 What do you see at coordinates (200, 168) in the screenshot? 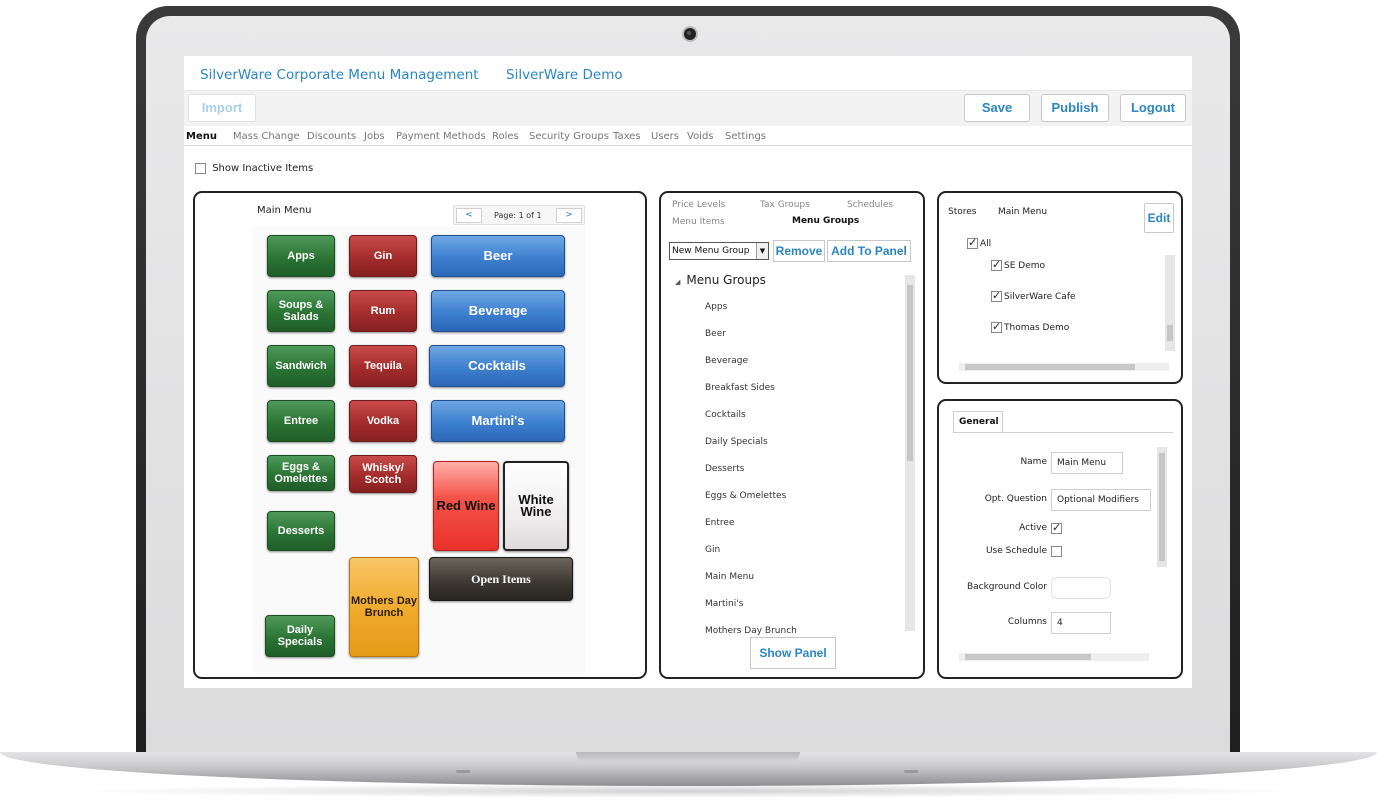
I see `show-inactive-checkbox` at bounding box center [200, 168].